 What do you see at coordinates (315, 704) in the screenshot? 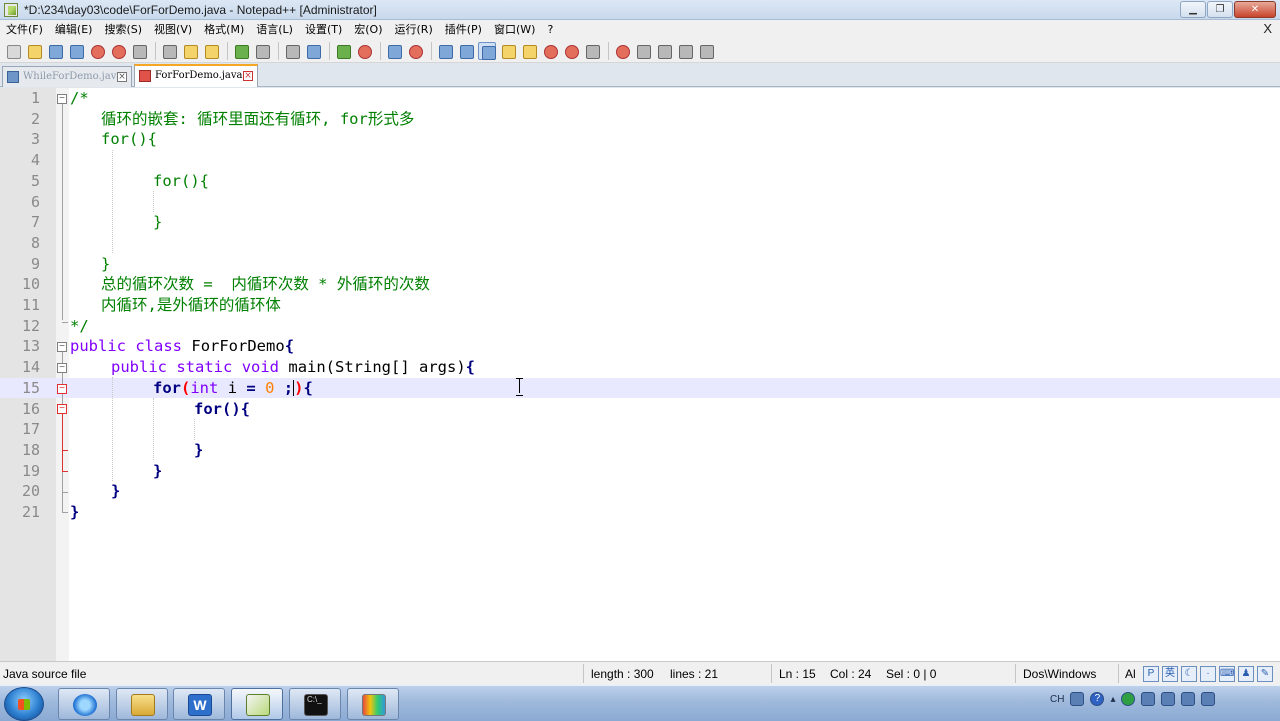
I see `taskbar-cmd: C:\_` at bounding box center [315, 704].